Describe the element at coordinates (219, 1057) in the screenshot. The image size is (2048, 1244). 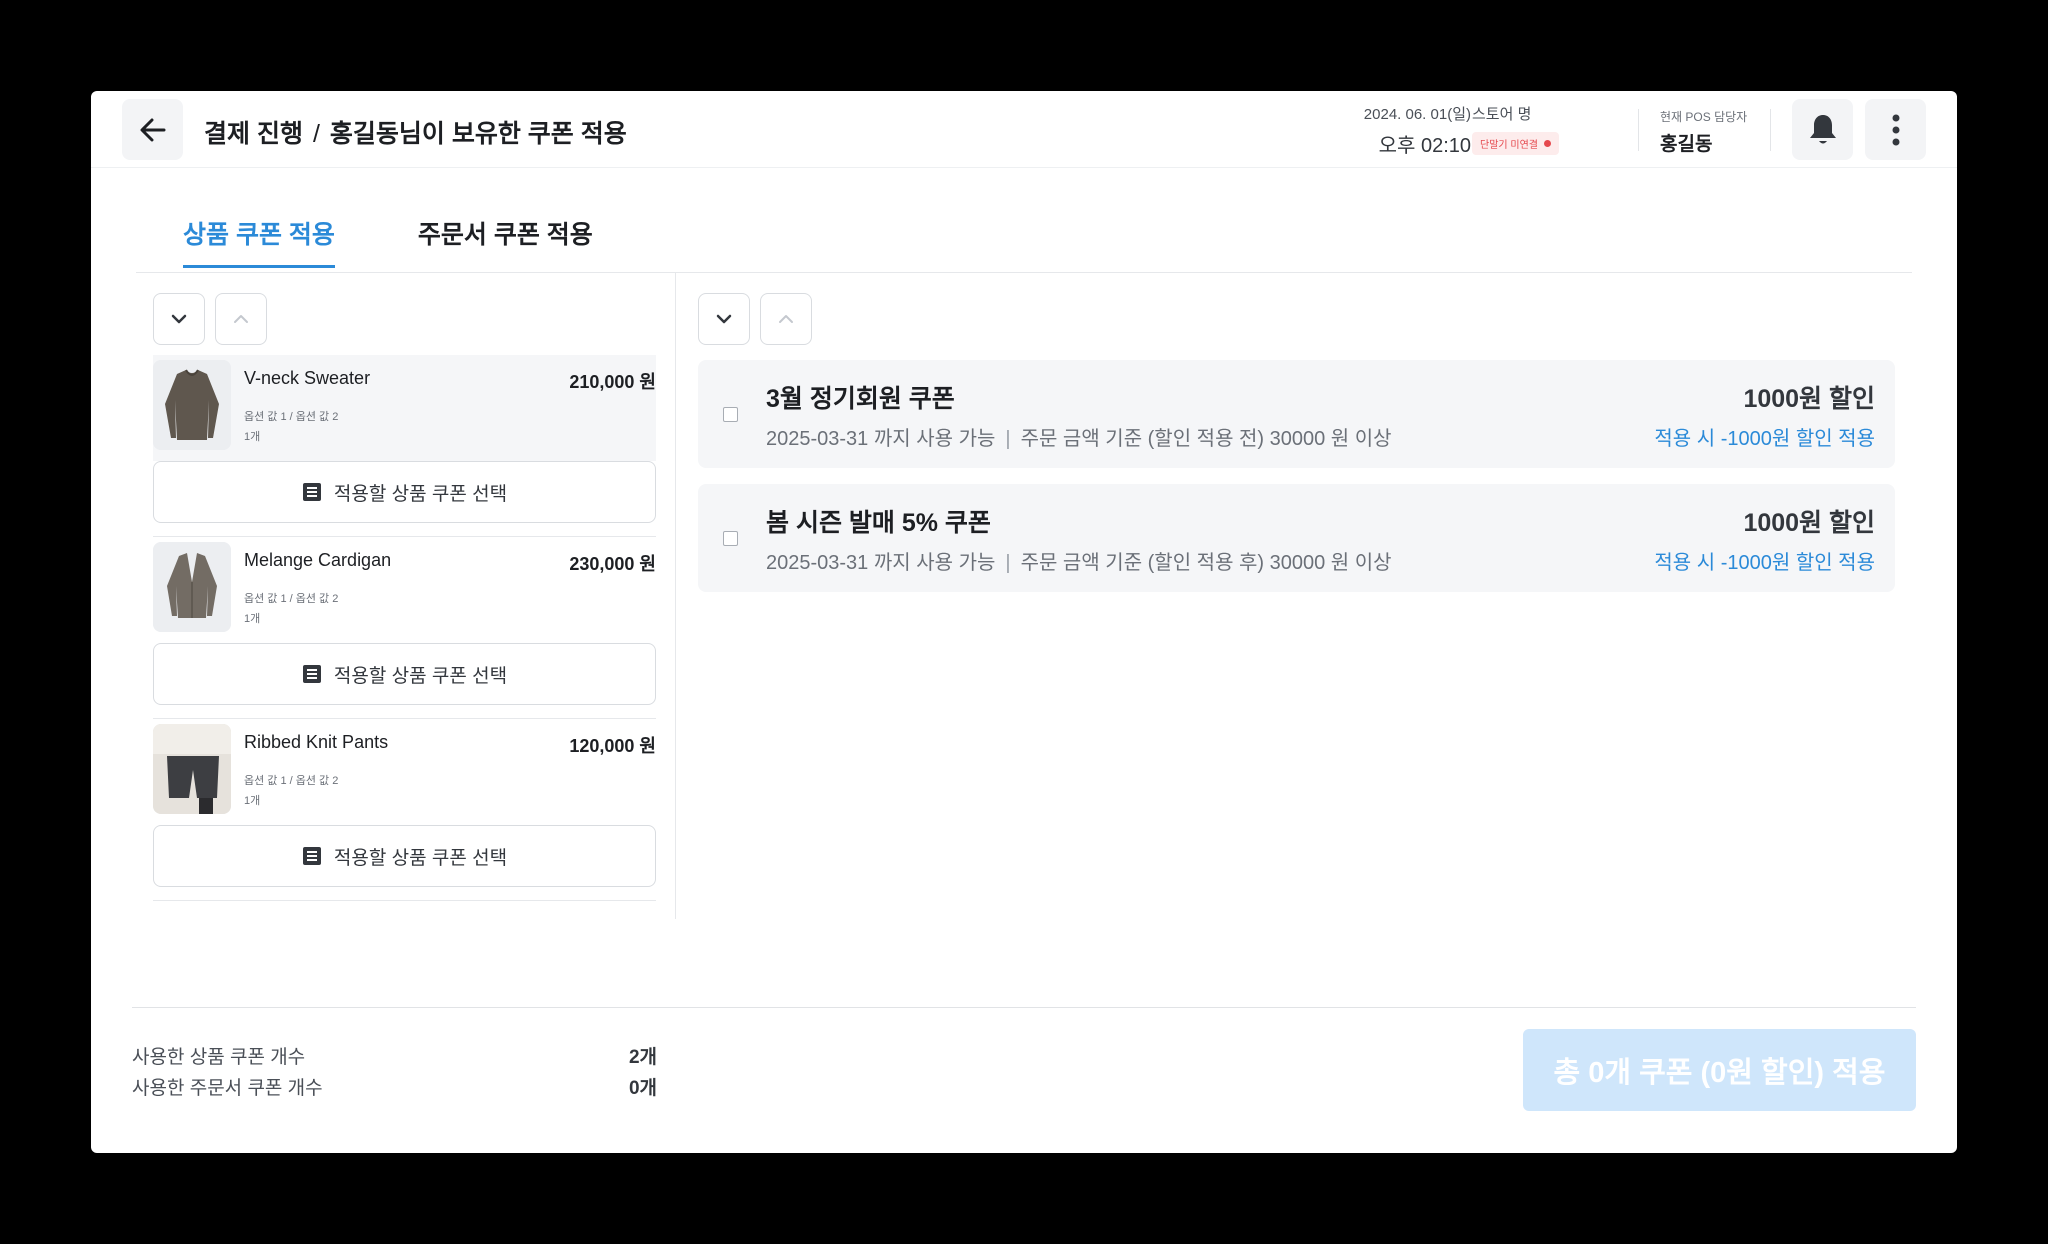
I see `product-coupon-count-label: 사용한 상품 쿠폰 개수` at that location.